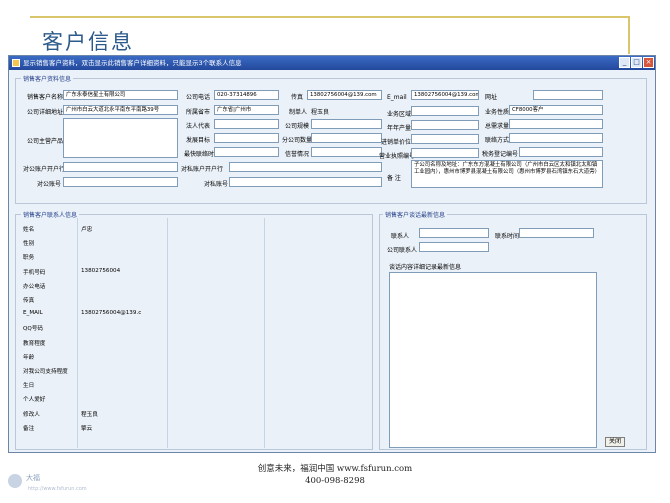  What do you see at coordinates (561, 152) in the screenshot?
I see `tax-field` at bounding box center [561, 152].